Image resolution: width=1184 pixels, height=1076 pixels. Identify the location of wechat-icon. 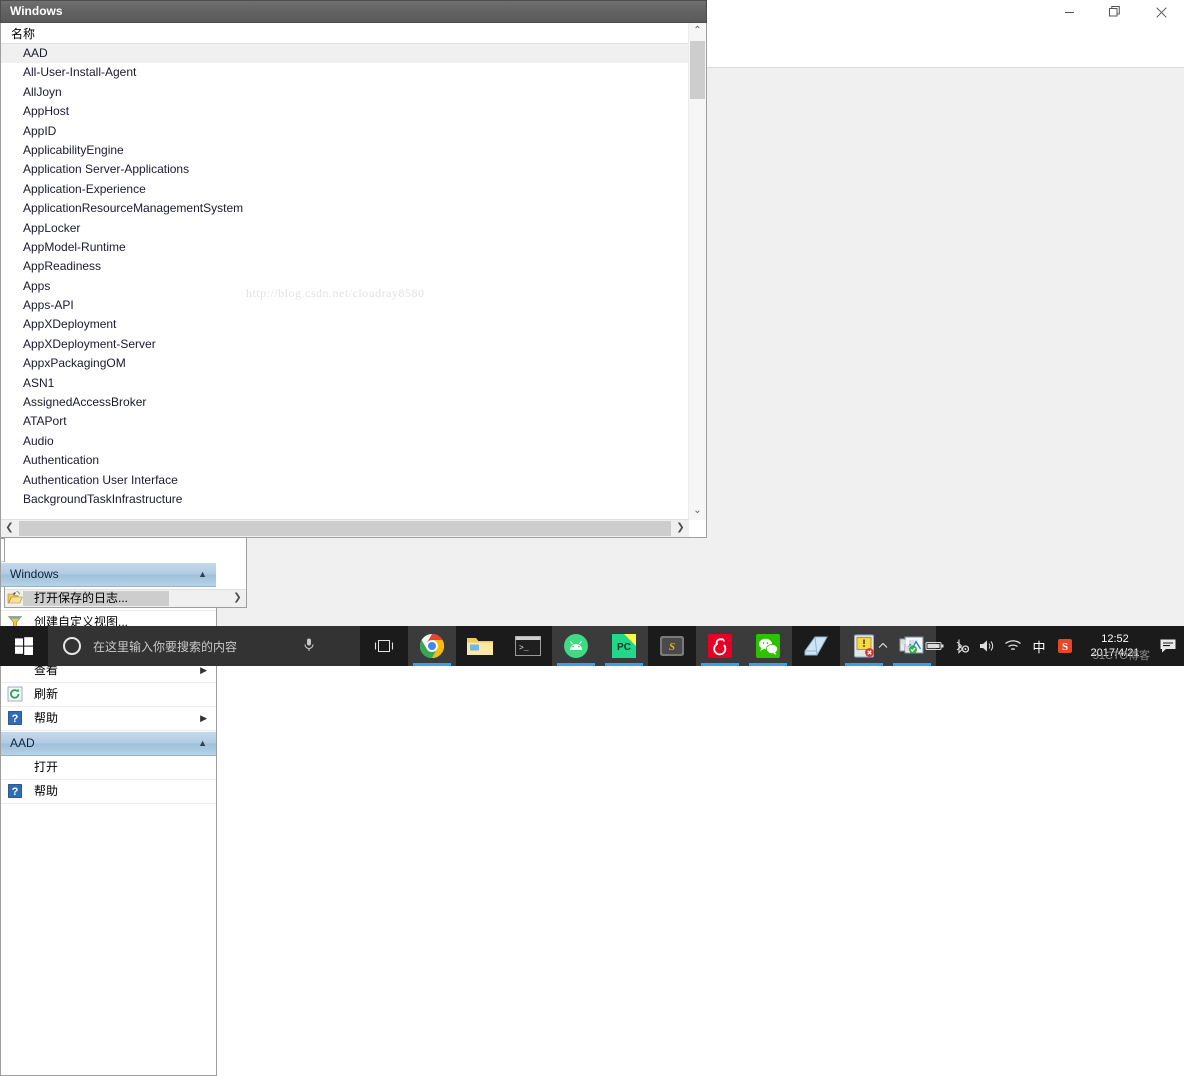
(768, 646).